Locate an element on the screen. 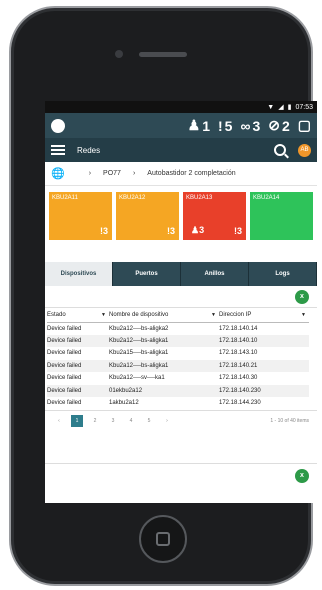  page-title: Redes is located at coordinates (89, 150).